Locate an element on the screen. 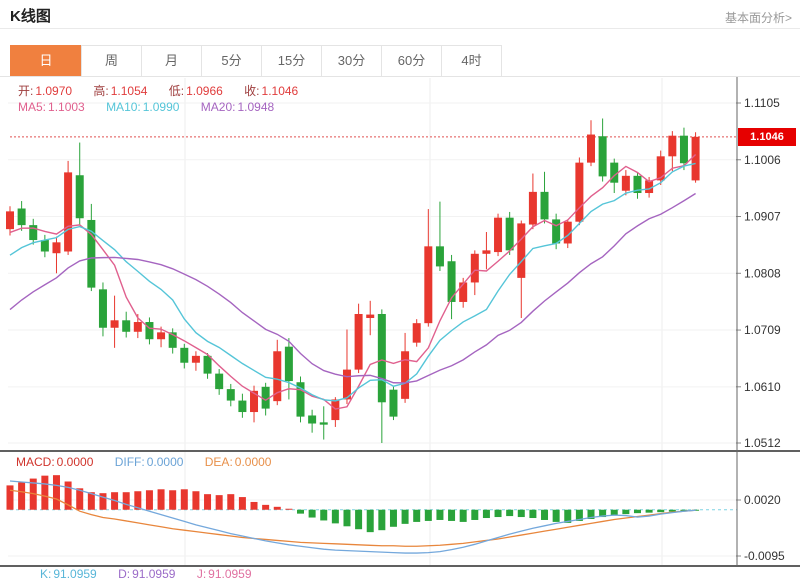 The width and height of the screenshot is (800, 581). price-tick-label: 1.1006 is located at coordinates (762, 160).